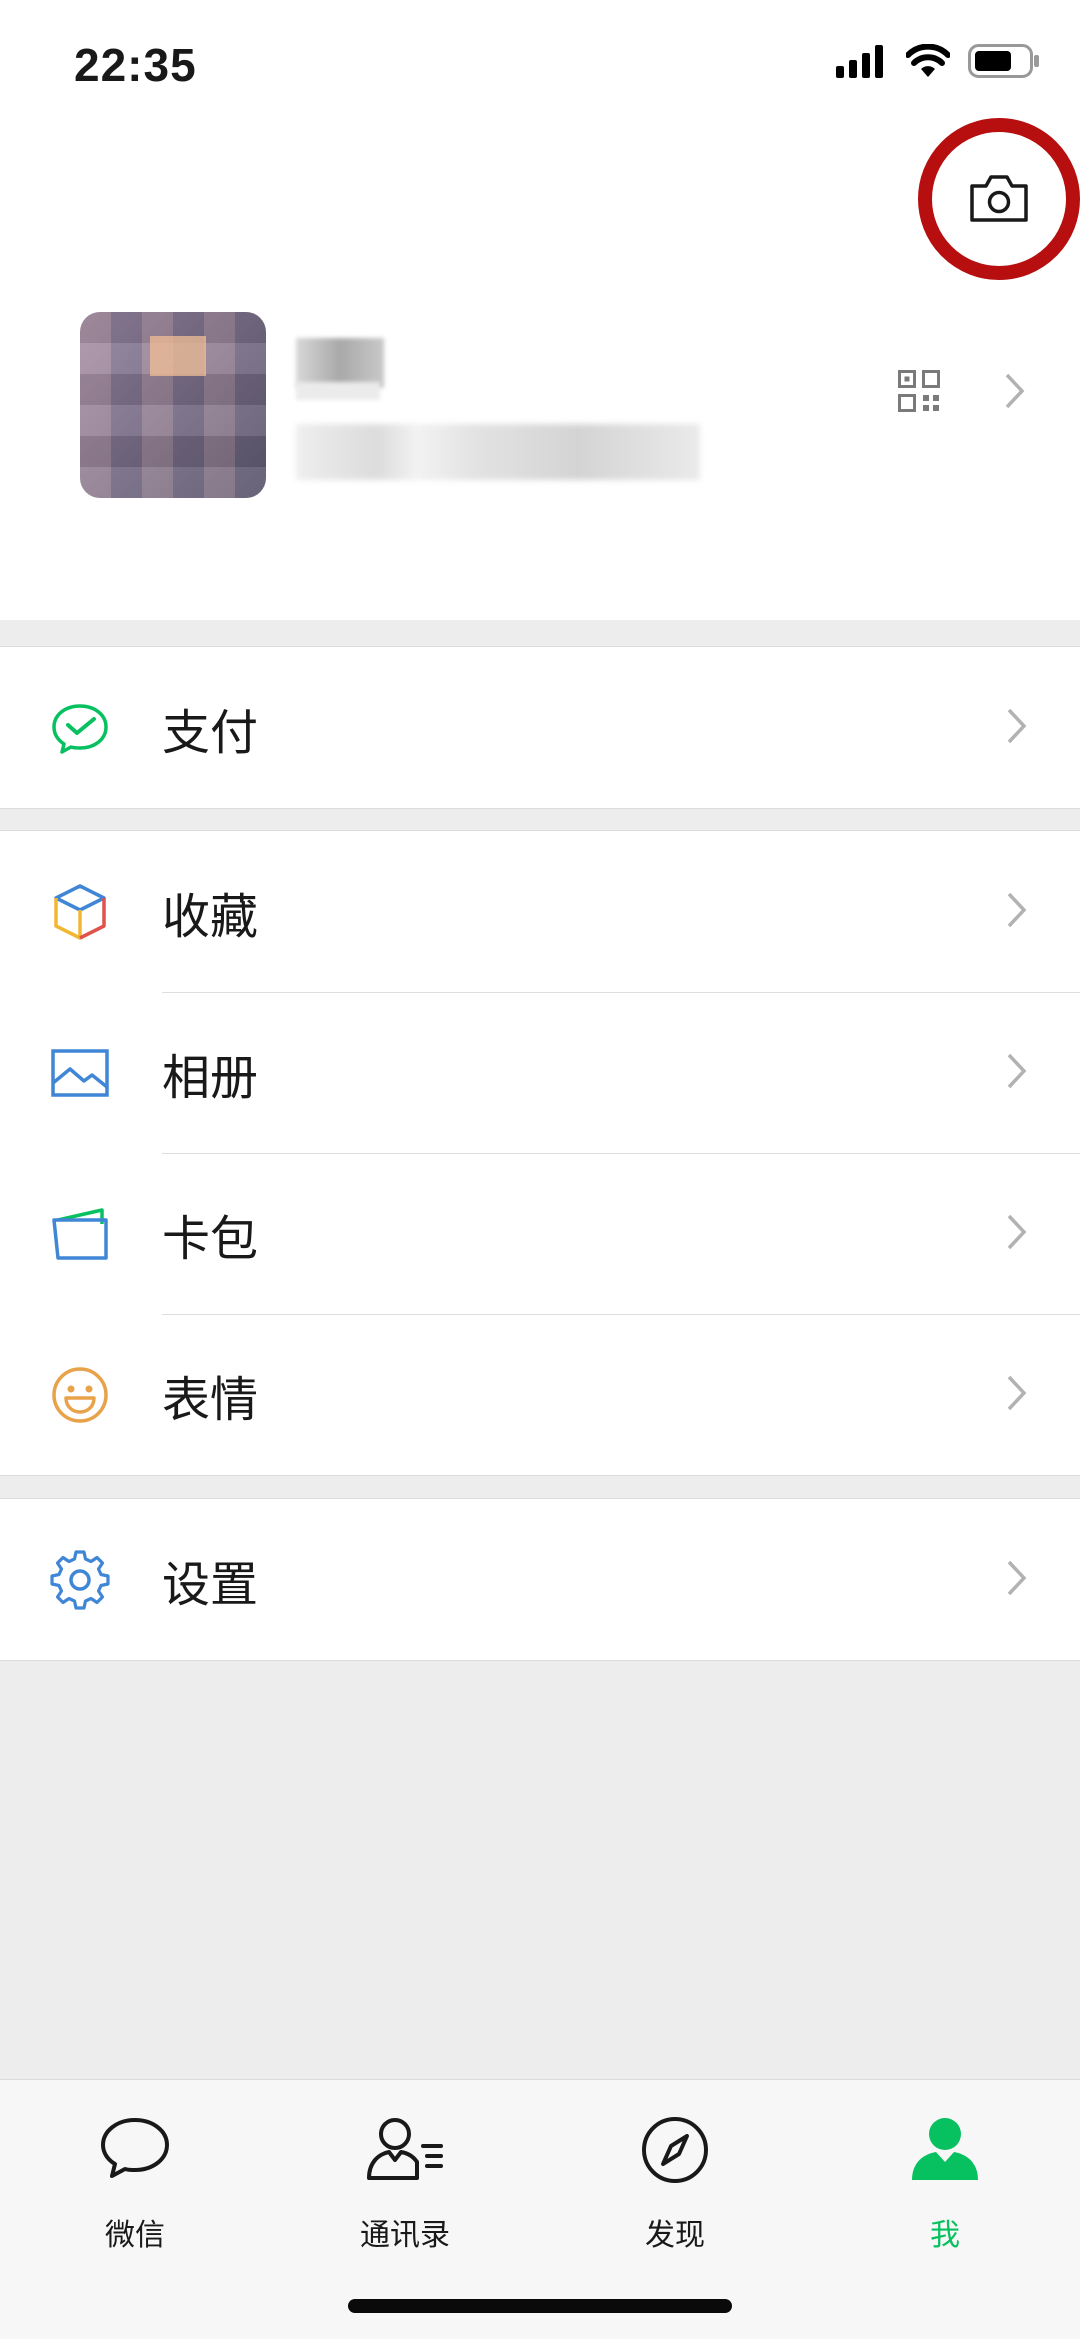 The width and height of the screenshot is (1080, 2339). I want to click on menu-item-label: 相册, so click(210, 1077).